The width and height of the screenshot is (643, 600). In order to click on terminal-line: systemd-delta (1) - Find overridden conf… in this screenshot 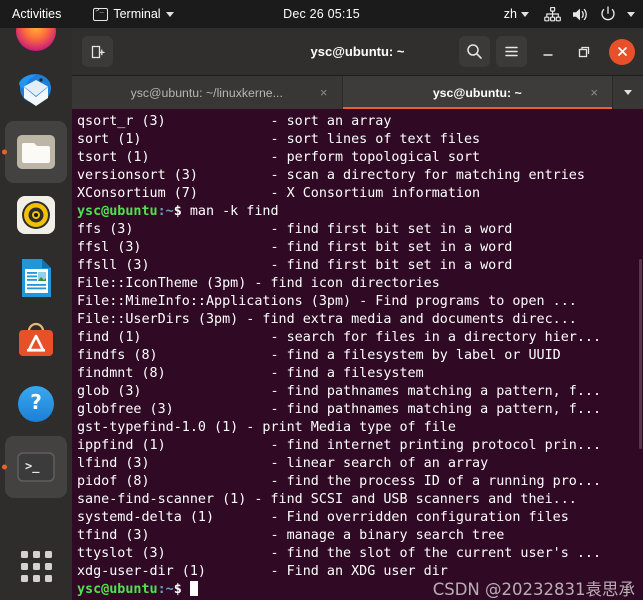, I will do `click(323, 517)`.